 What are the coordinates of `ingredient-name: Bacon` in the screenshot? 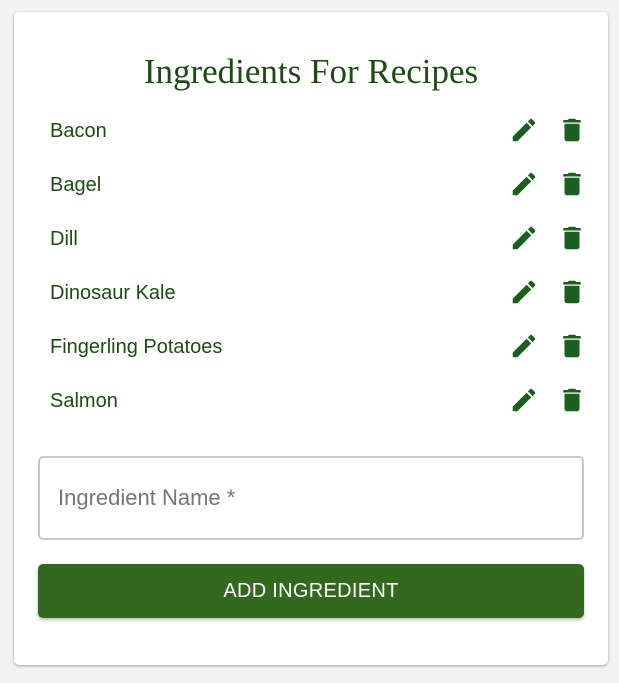 It's located at (78, 131).